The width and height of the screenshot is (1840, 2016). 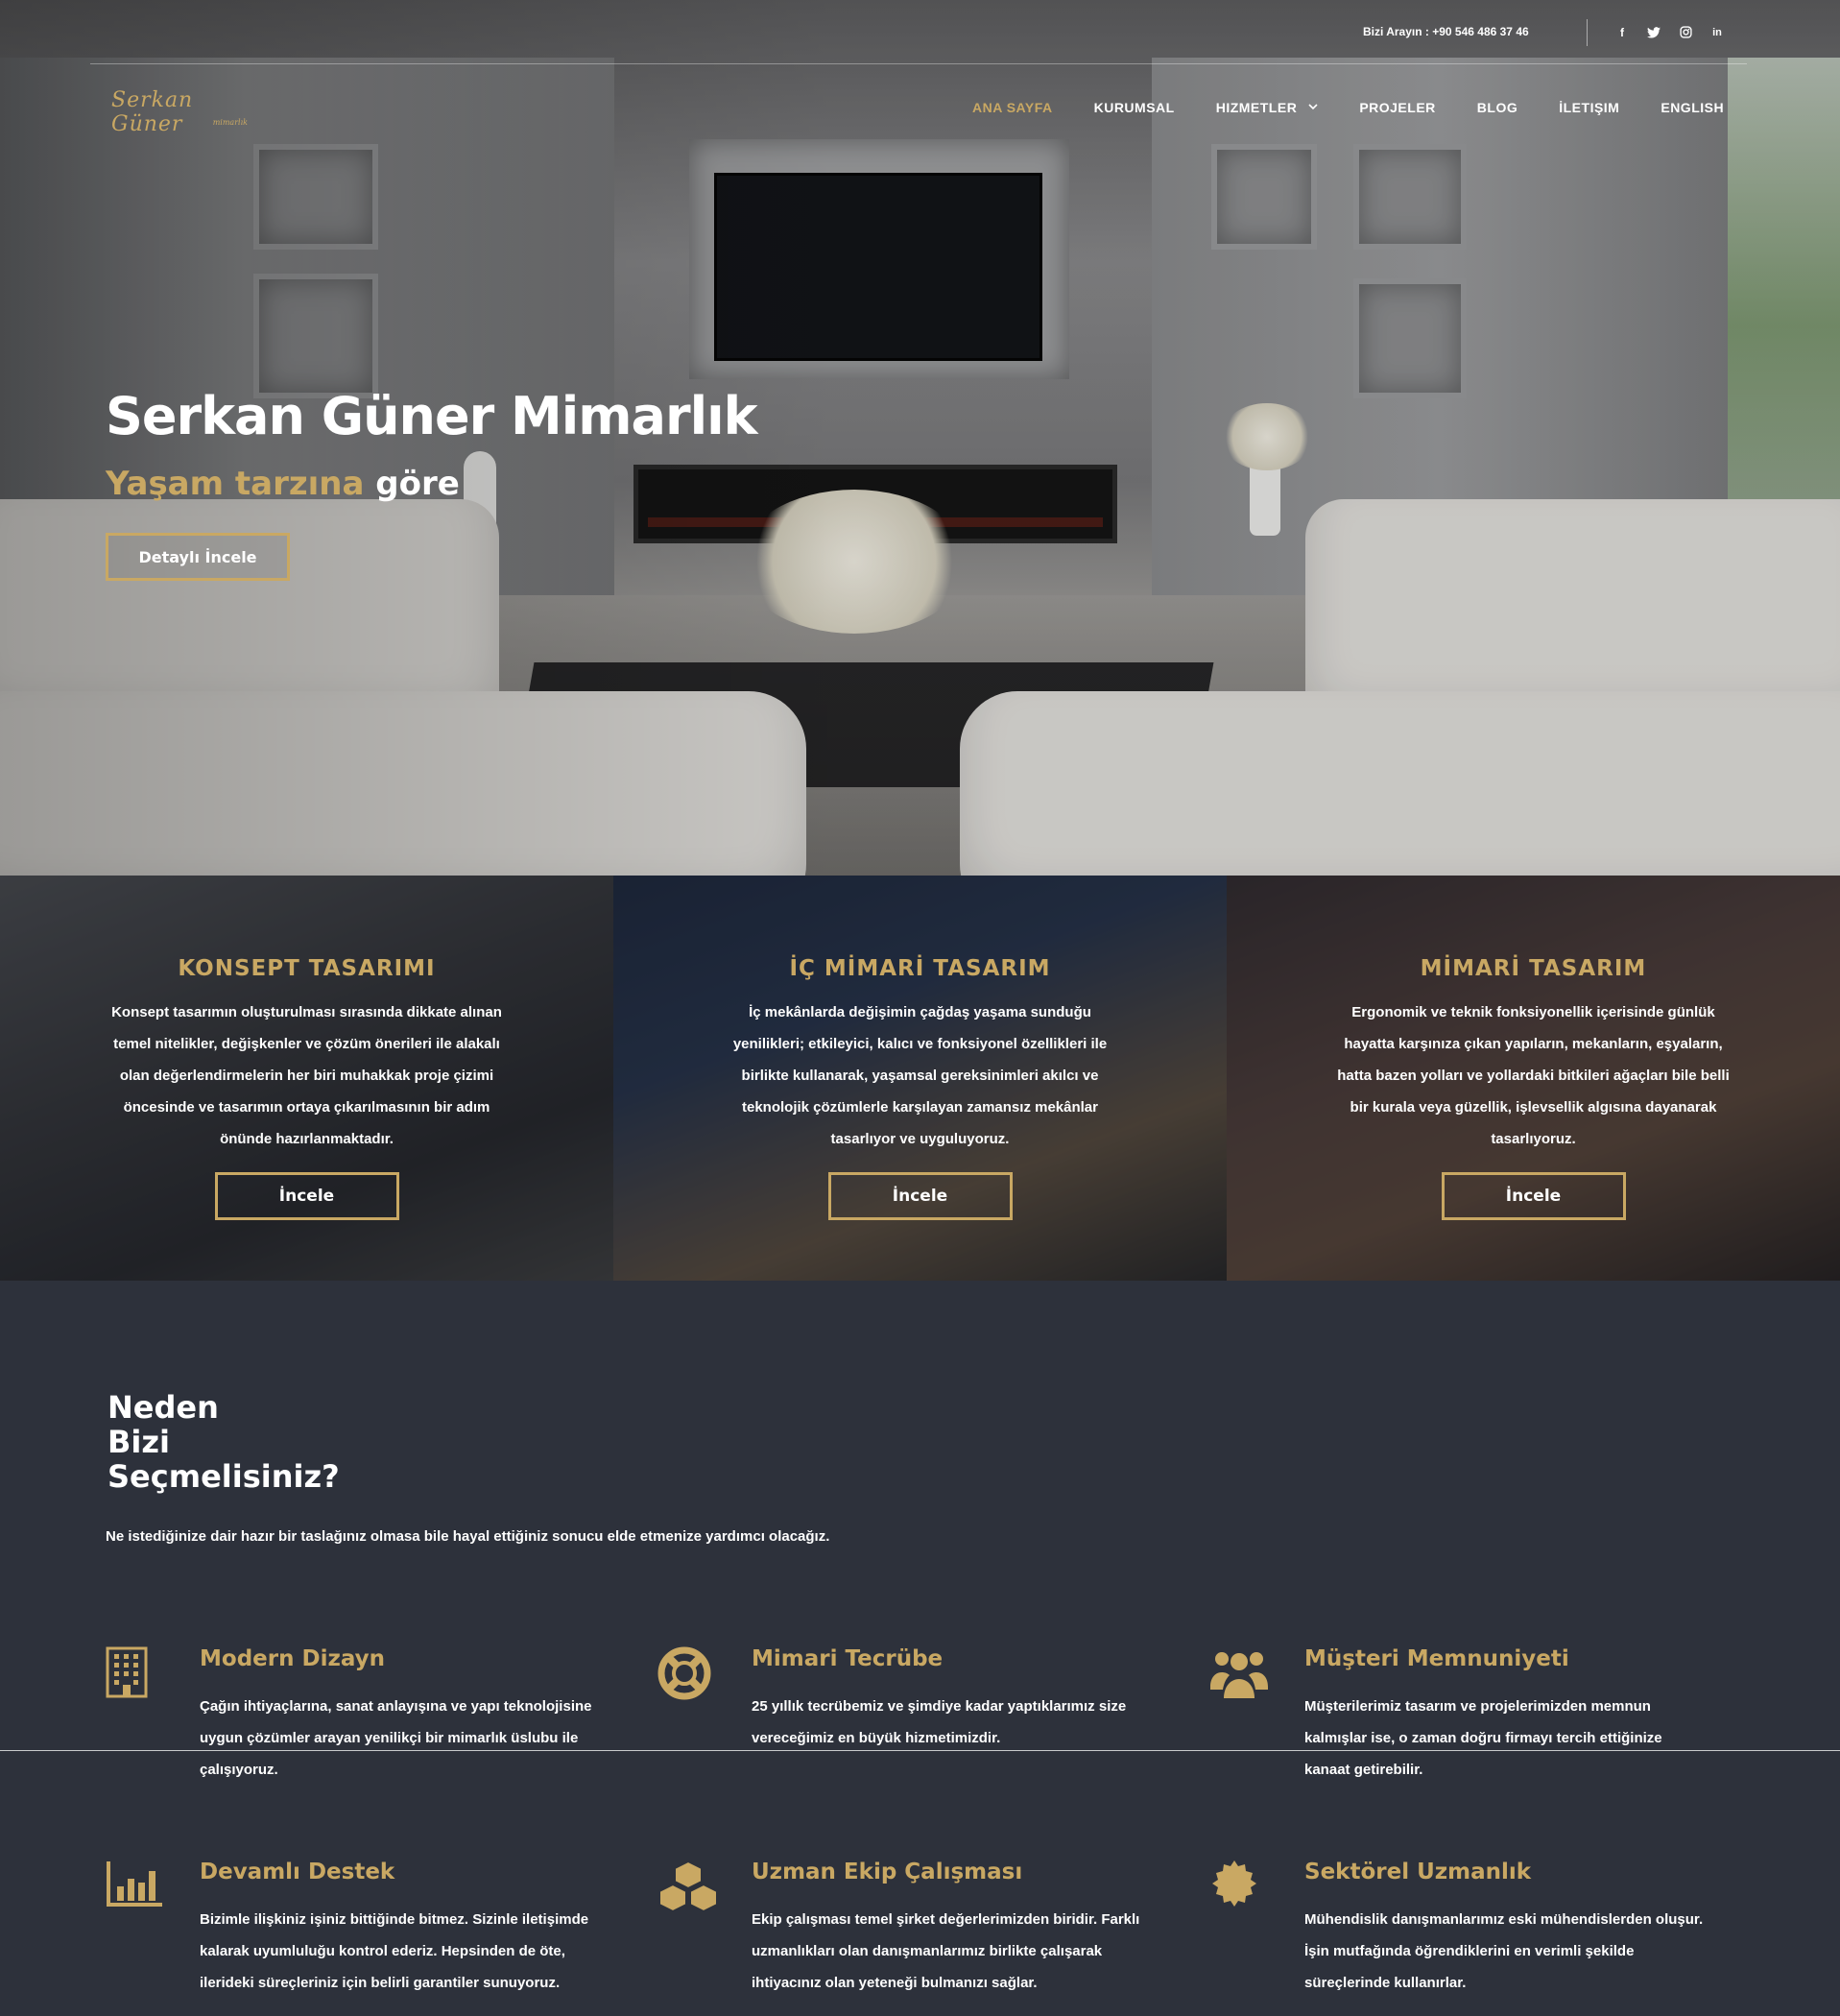 What do you see at coordinates (1686, 32) in the screenshot?
I see `instagram-icon` at bounding box center [1686, 32].